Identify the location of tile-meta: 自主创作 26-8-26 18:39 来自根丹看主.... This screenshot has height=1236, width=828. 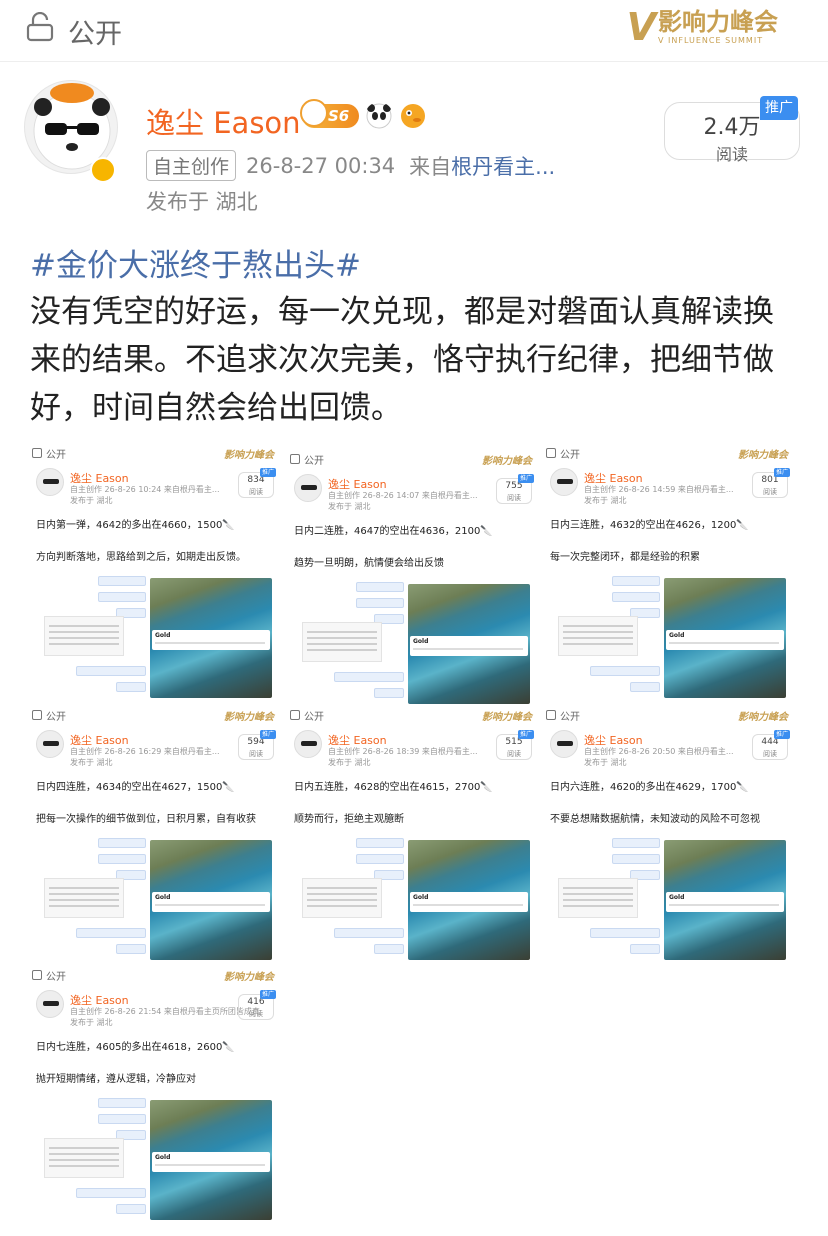
(403, 751).